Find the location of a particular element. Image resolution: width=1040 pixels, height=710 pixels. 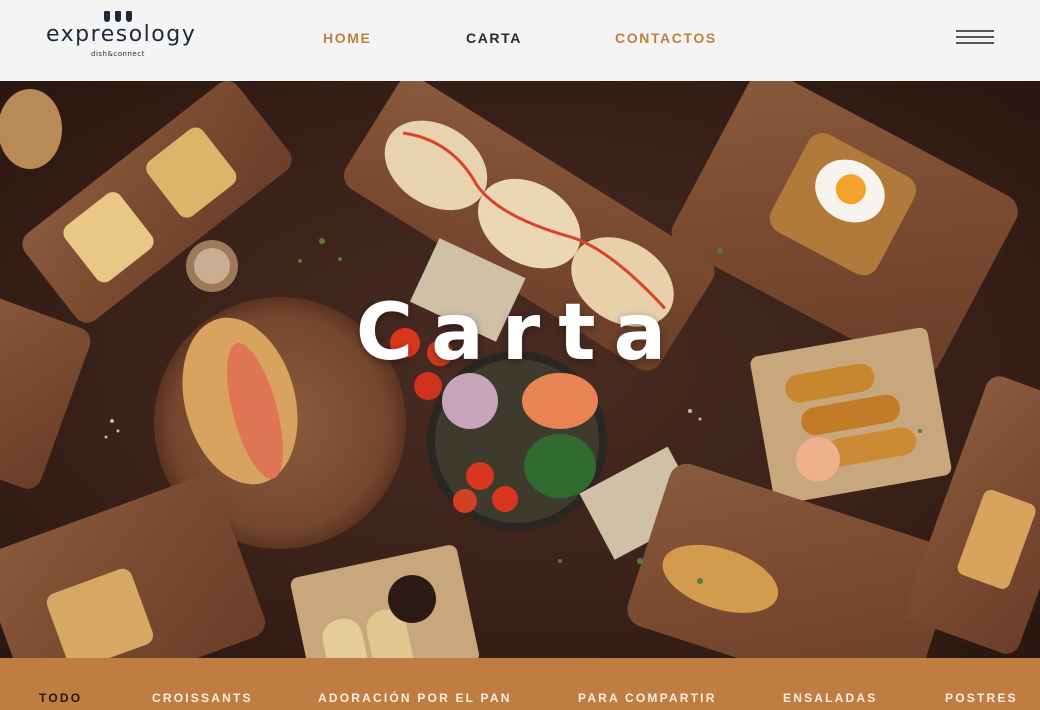

brand-logo: expresology dish&connect is located at coordinates (126, 36).